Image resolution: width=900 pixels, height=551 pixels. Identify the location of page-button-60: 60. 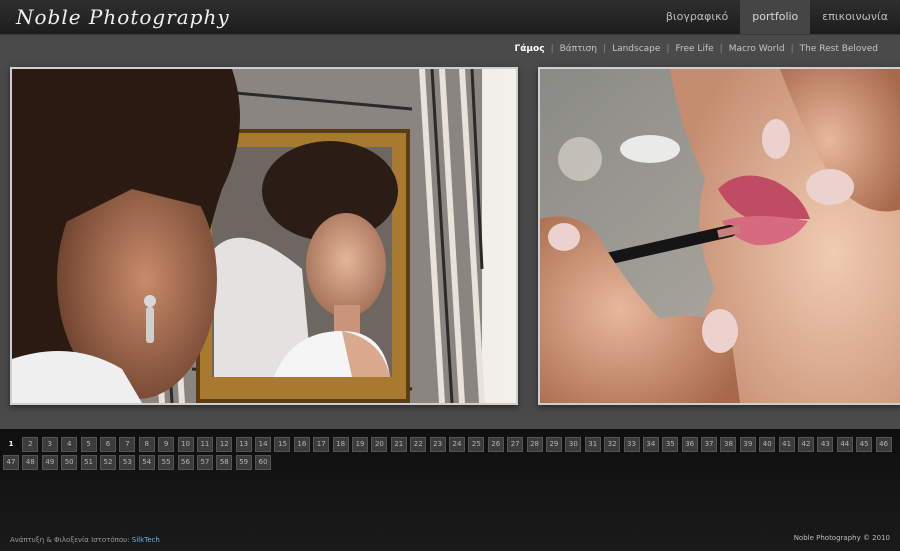
(263, 462).